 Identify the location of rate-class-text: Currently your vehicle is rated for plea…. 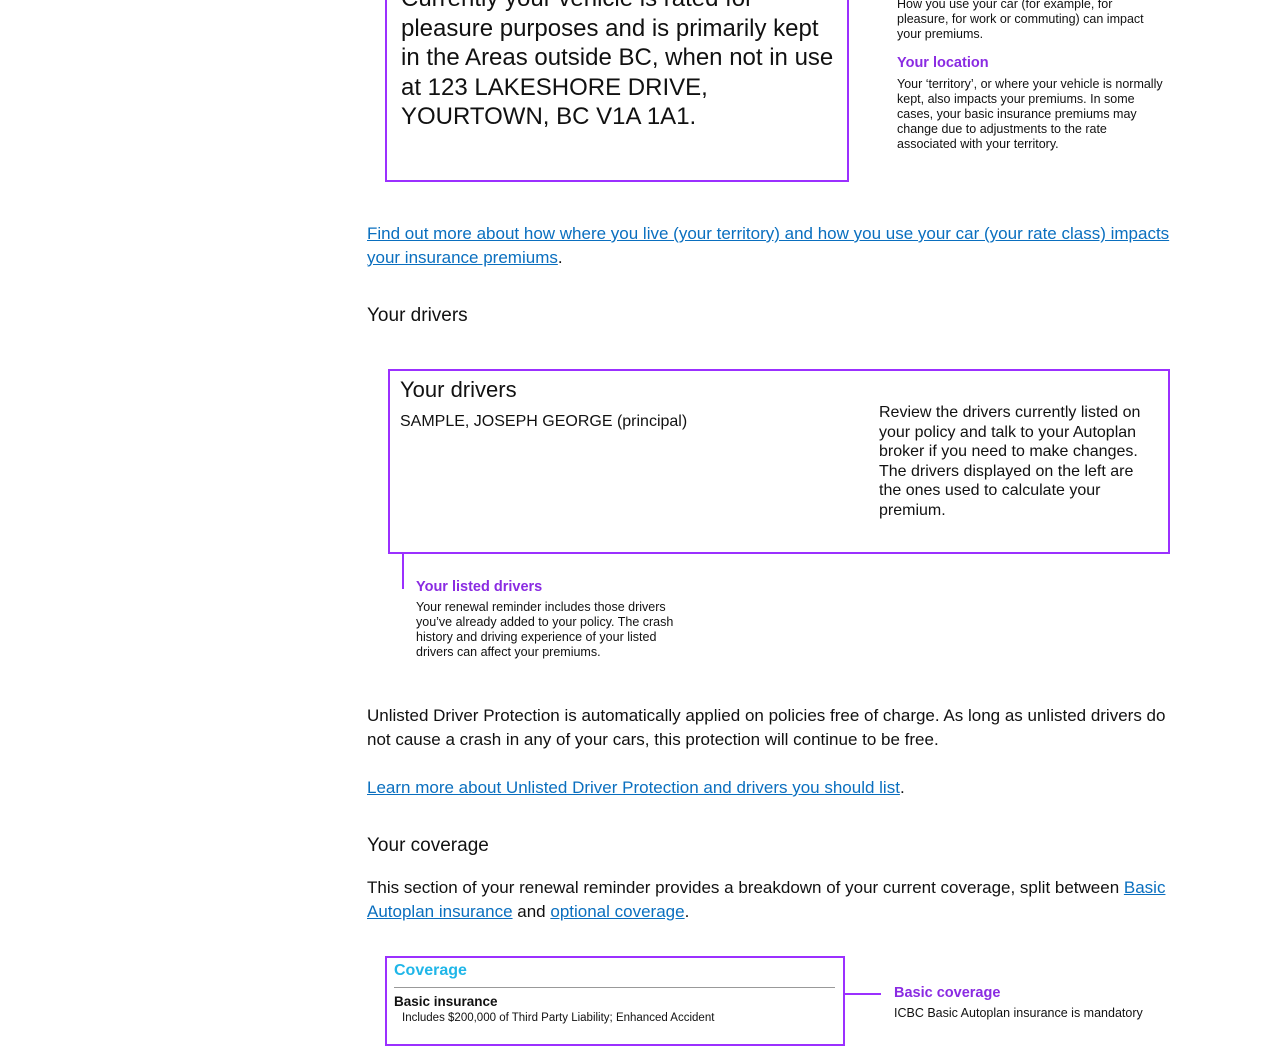
(617, 65).